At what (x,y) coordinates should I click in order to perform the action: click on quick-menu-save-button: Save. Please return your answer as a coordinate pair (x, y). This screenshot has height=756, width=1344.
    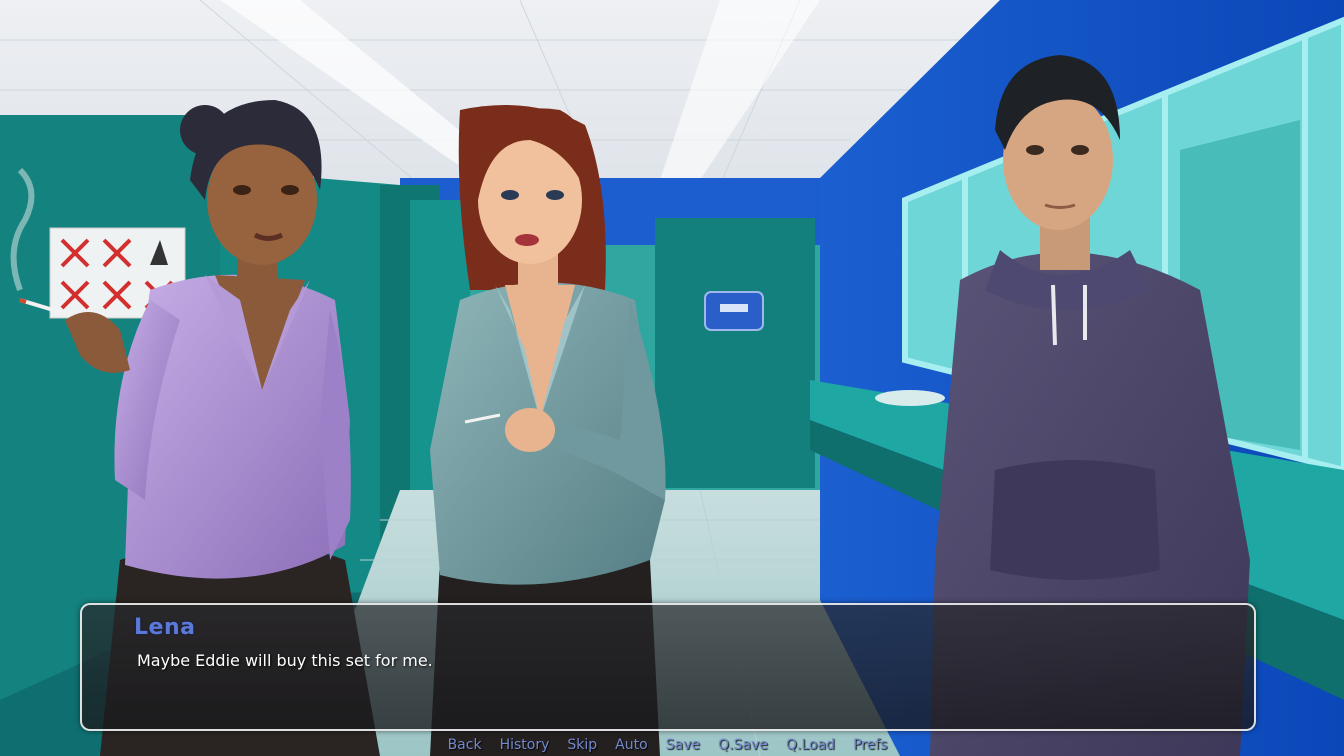
    Looking at the image, I should click on (683, 745).